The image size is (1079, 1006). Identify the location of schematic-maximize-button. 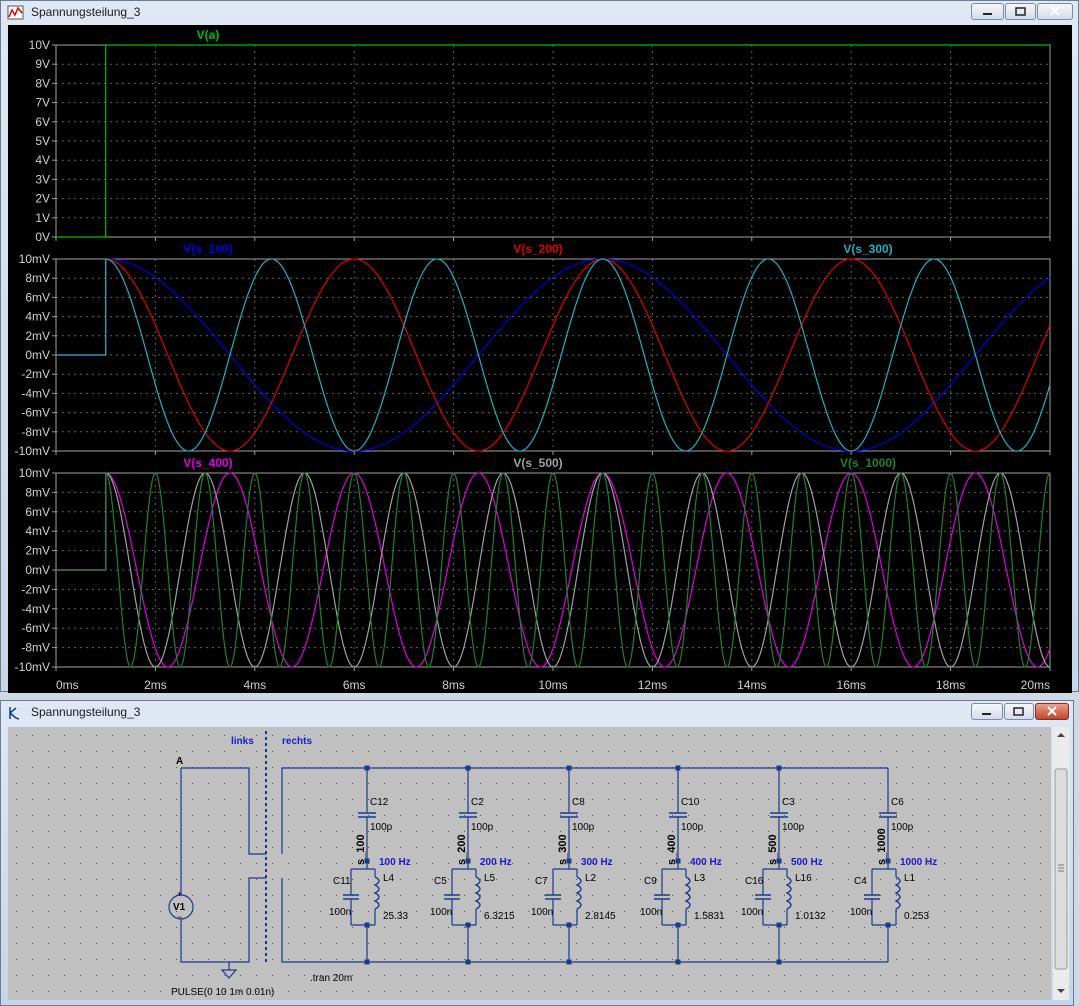
(1019, 711).